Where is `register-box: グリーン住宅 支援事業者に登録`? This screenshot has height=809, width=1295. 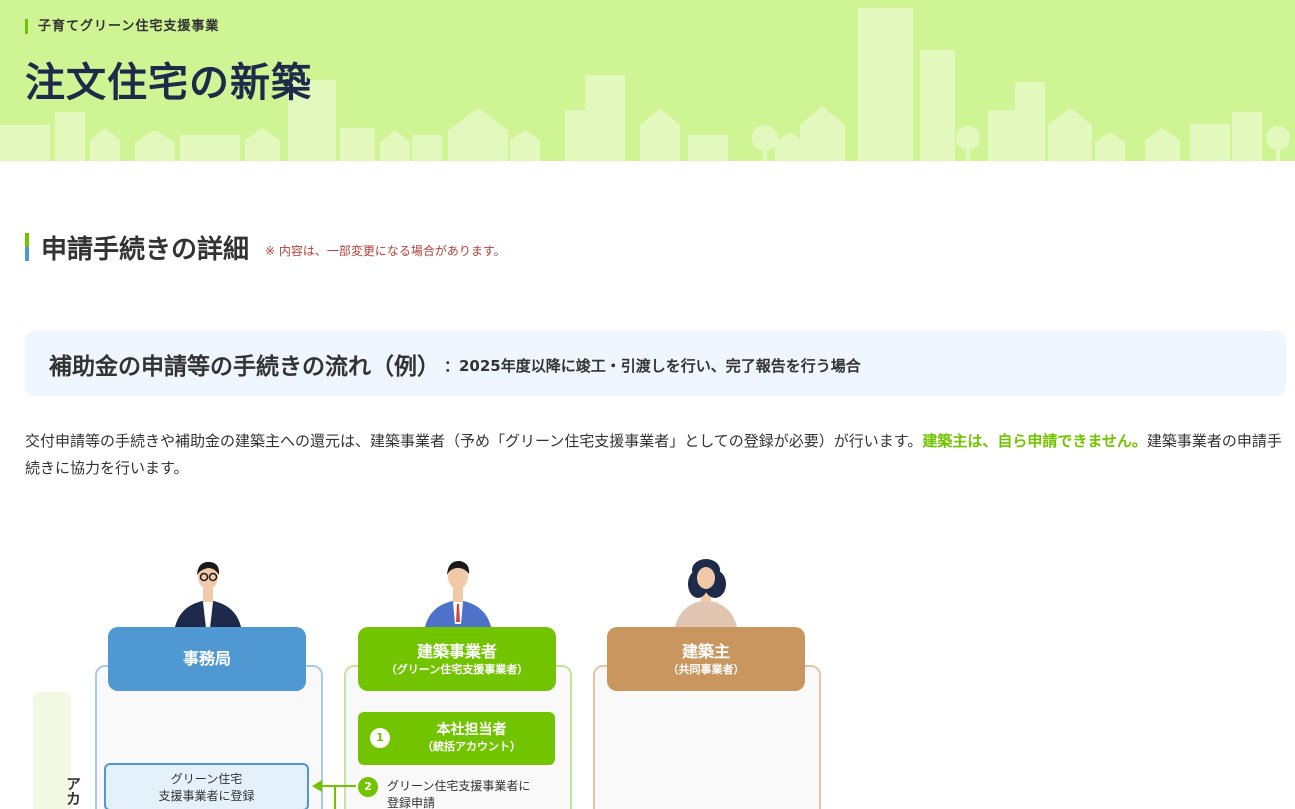 register-box: グリーン住宅 支援事業者に登録 is located at coordinates (206, 786).